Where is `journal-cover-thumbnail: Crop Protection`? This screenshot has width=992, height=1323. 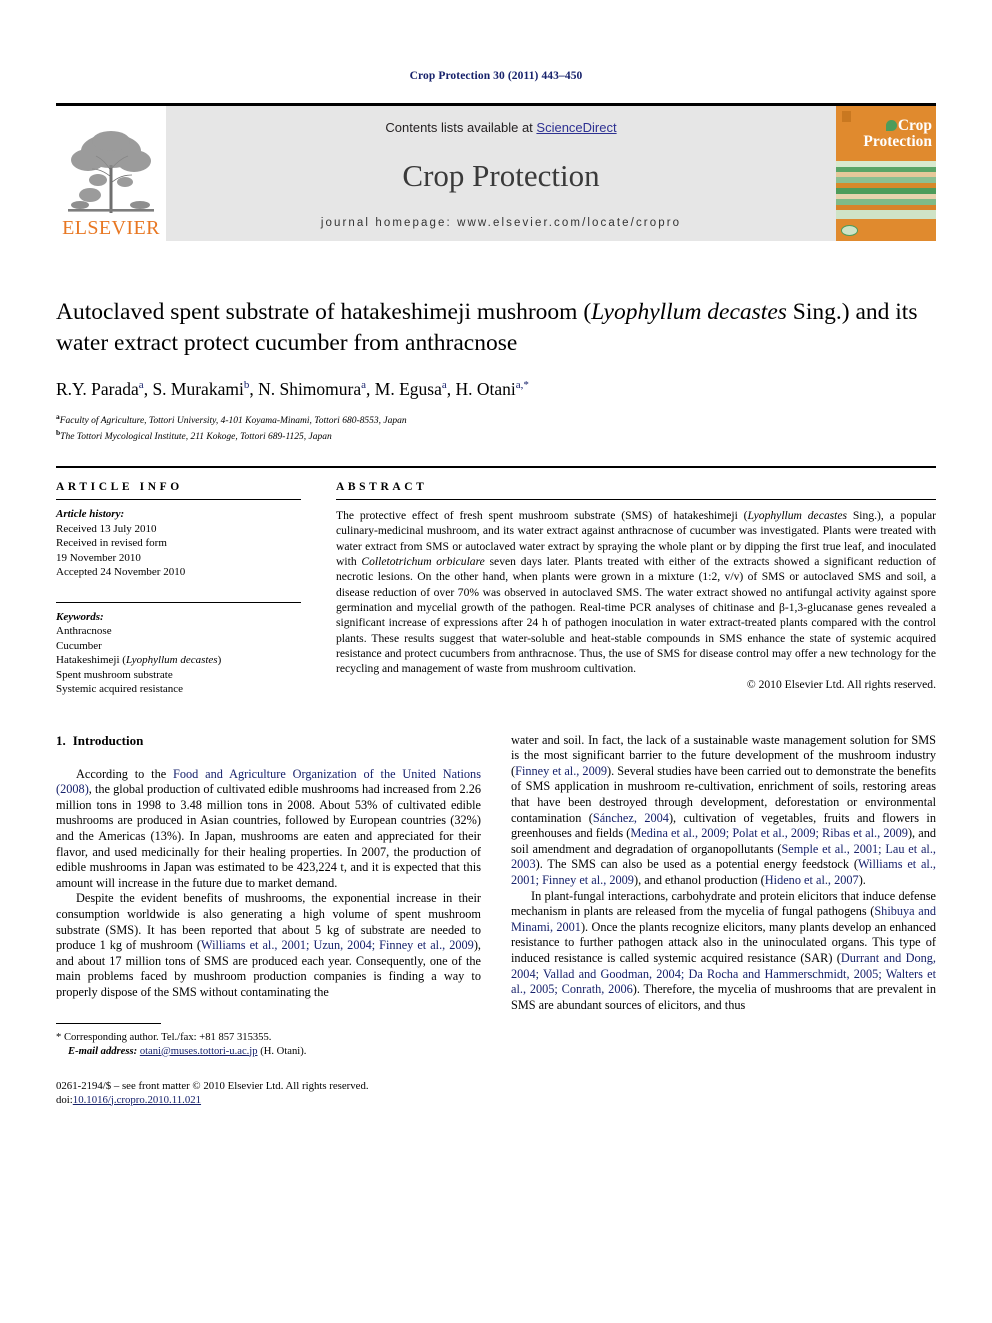 journal-cover-thumbnail: Crop Protection is located at coordinates (886, 173).